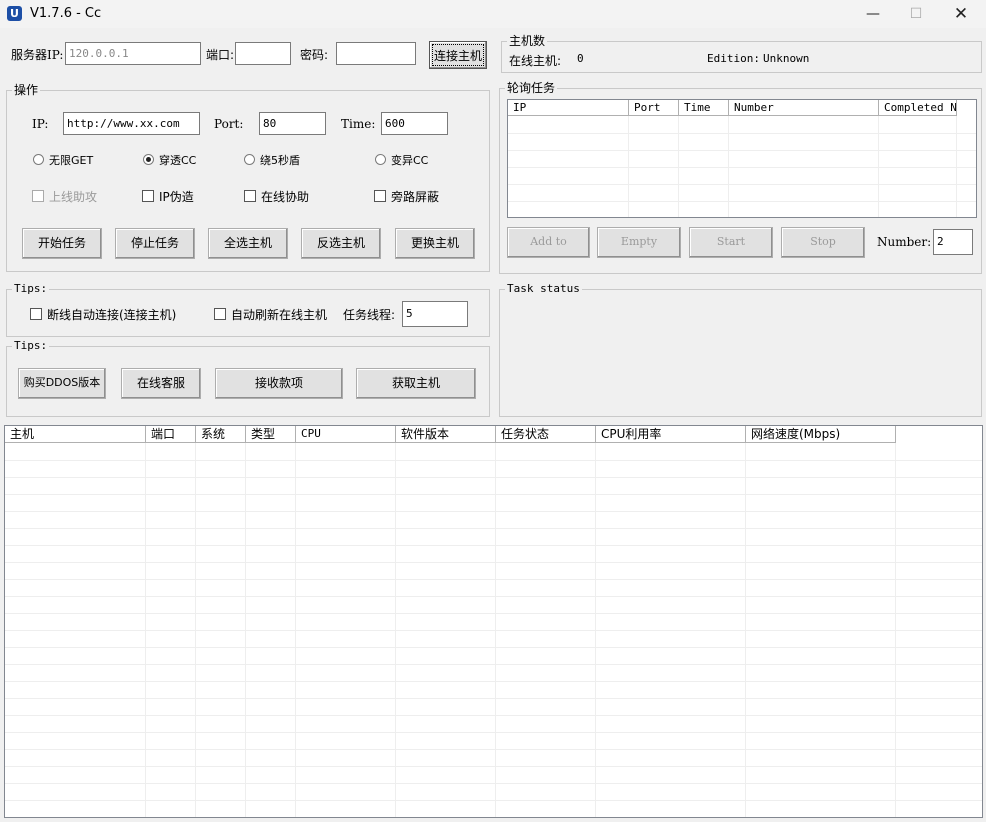  Describe the element at coordinates (250, 196) in the screenshot. I see `check-online-assist` at that location.